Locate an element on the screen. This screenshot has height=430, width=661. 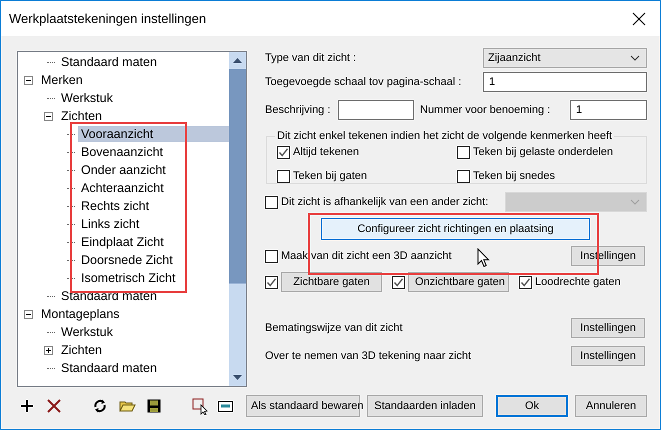
tree-item: Rechts zicht is located at coordinates (115, 206).